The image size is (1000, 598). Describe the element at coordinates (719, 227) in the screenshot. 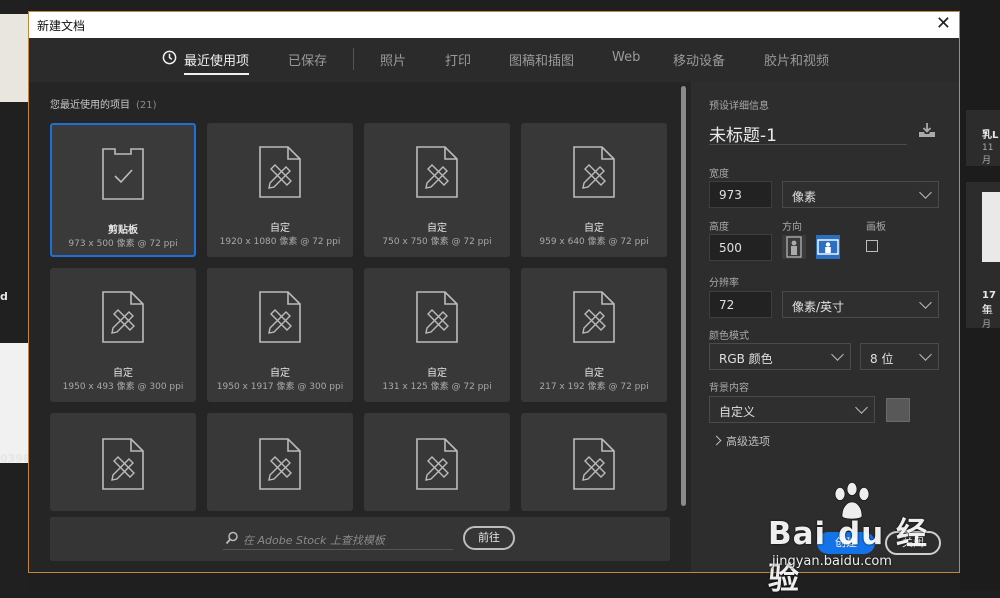

I see `height-label: 高度` at that location.